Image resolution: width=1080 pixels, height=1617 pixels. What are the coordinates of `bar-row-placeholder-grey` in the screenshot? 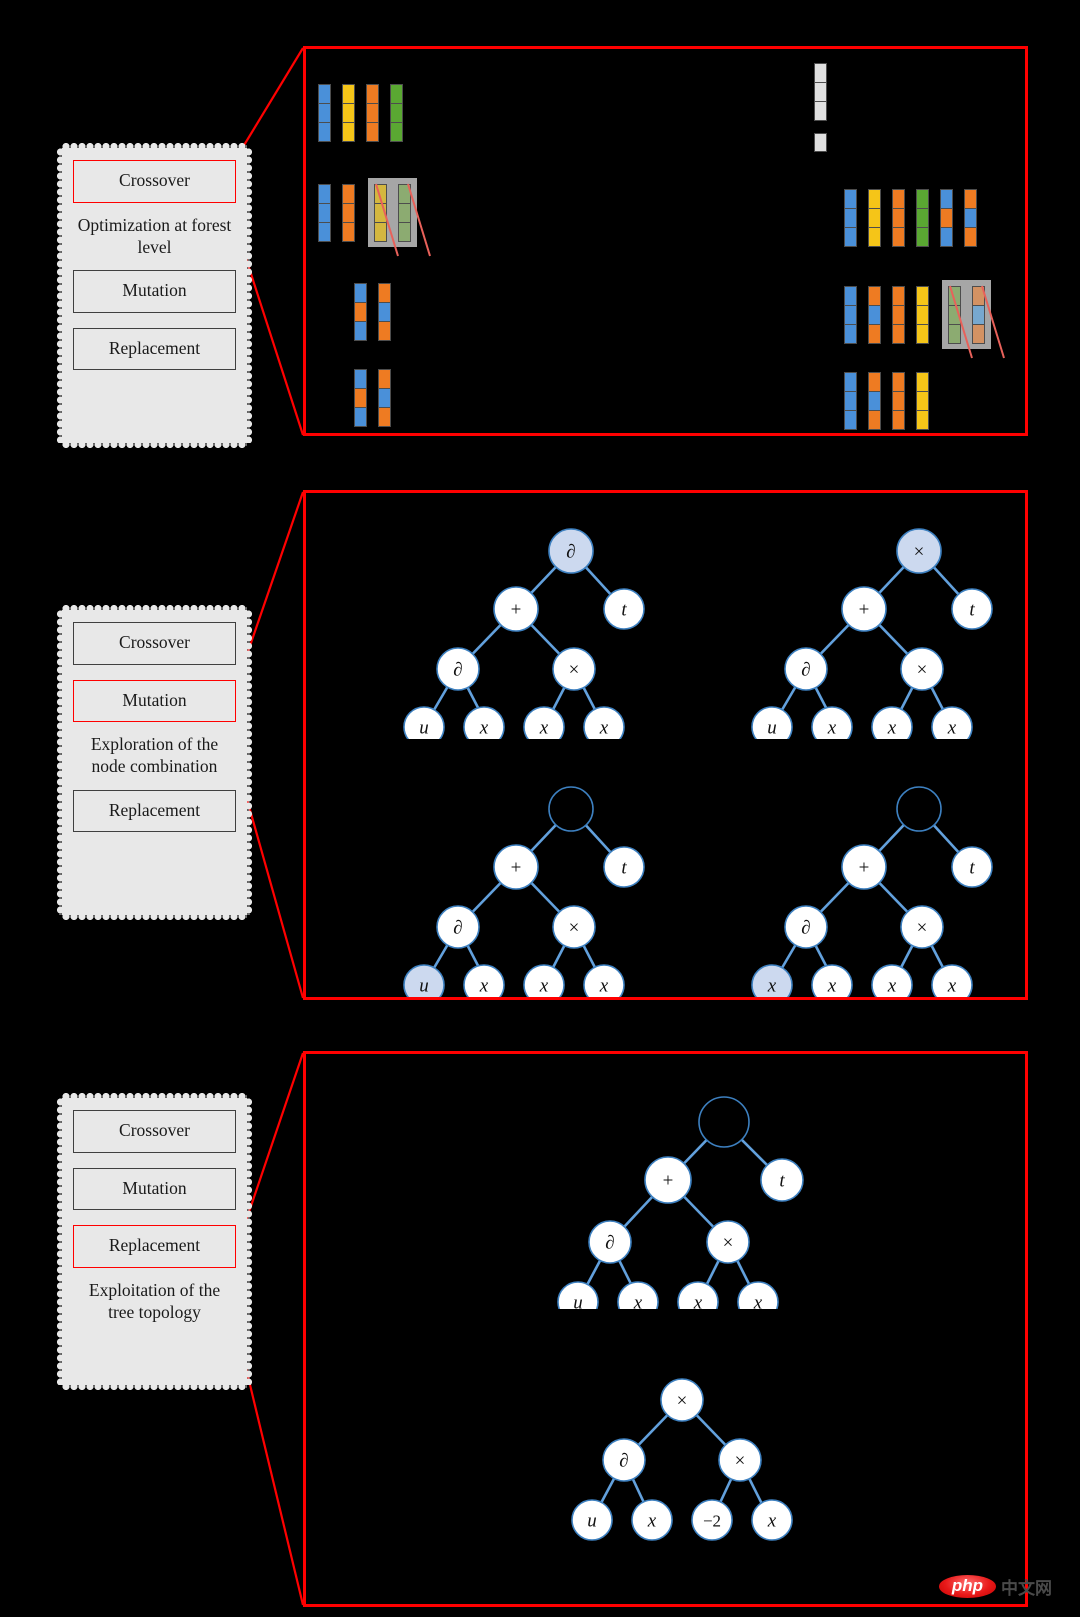 It's located at (820, 108).